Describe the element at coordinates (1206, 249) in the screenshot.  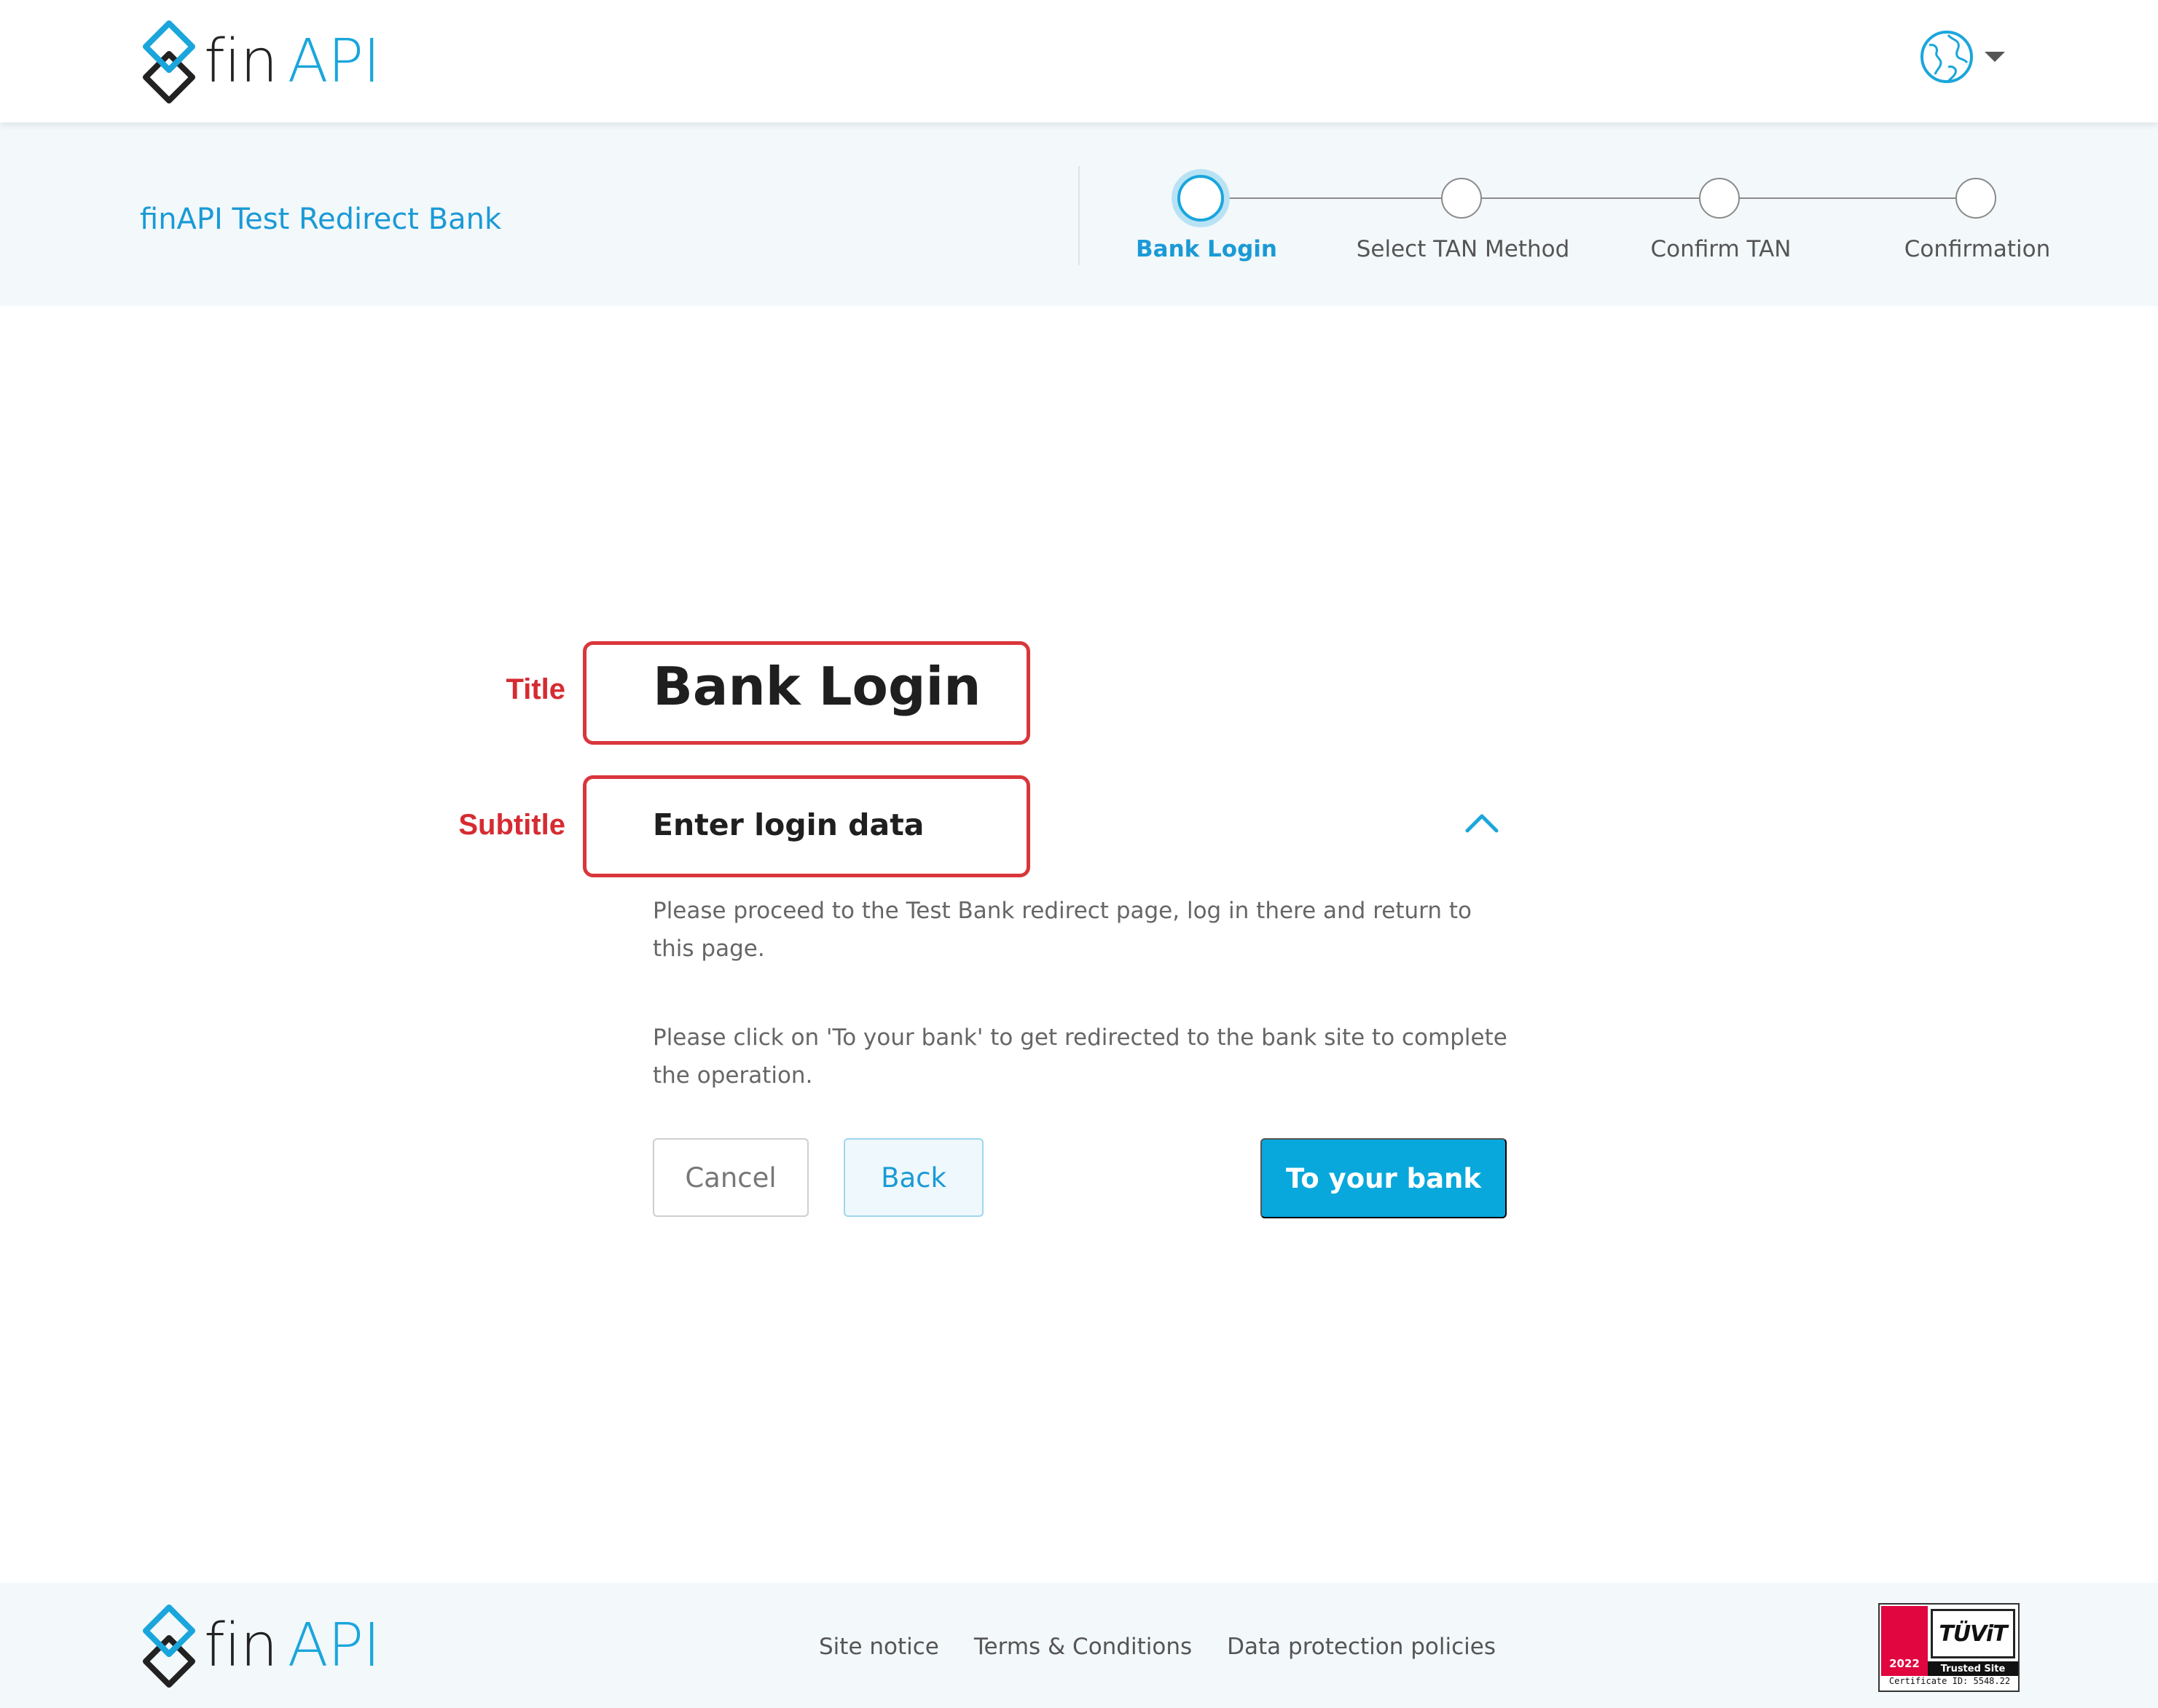
I see `step-label-bank-login: Bank Login` at that location.